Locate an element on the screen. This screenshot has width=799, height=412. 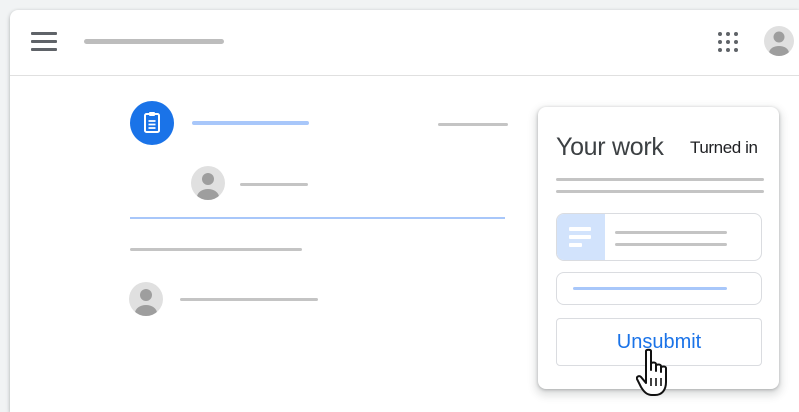
link-placeholder is located at coordinates (650, 288).